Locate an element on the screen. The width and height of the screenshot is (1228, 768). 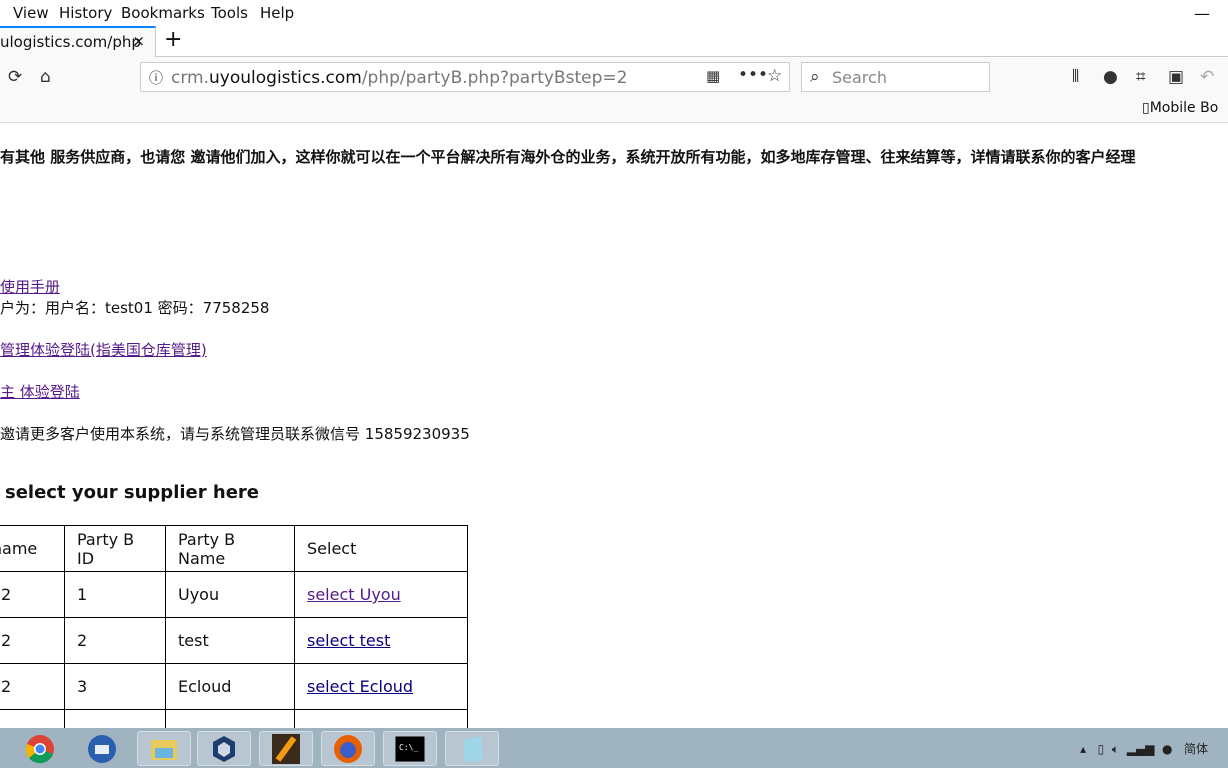
cell: select Ecloud is located at coordinates (381, 686).